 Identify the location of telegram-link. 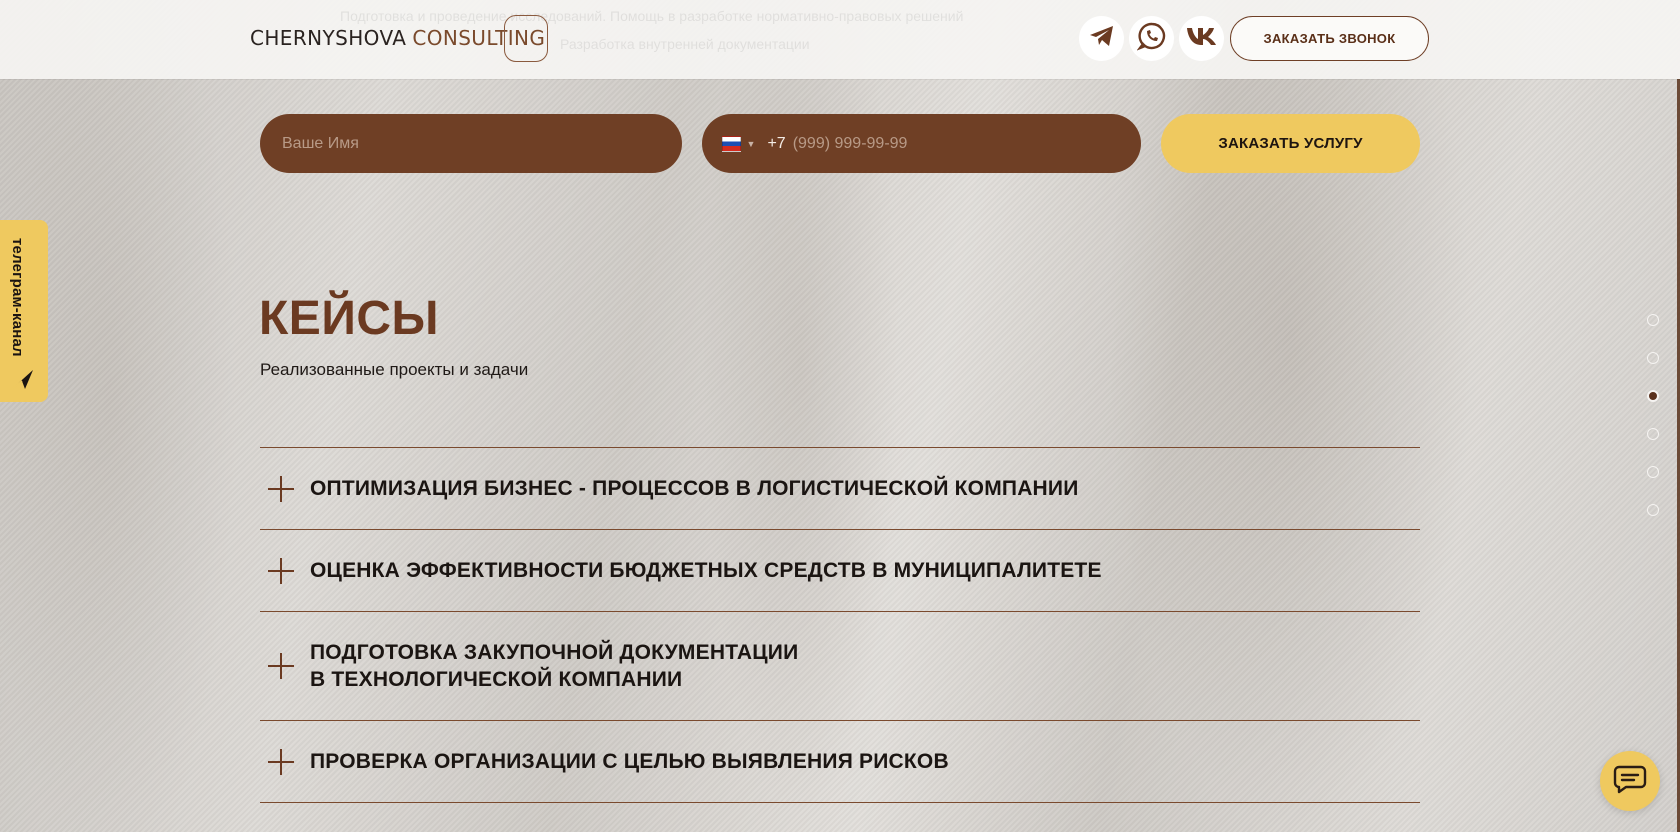
(1101, 38).